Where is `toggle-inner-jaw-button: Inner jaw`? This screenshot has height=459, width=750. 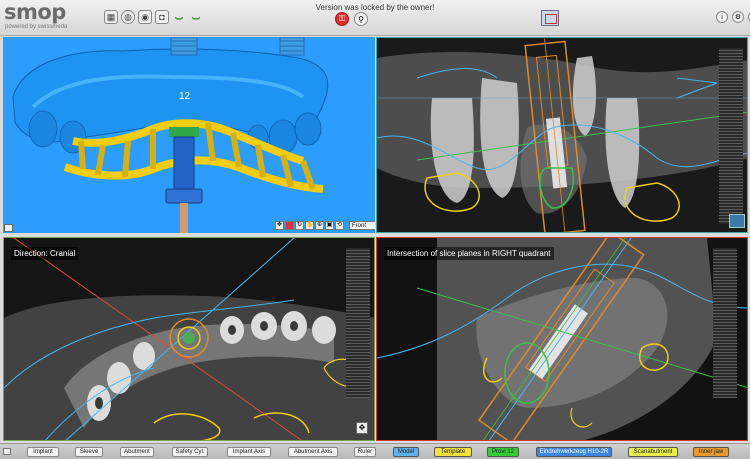 toggle-inner-jaw-button: Inner jaw is located at coordinates (711, 452).